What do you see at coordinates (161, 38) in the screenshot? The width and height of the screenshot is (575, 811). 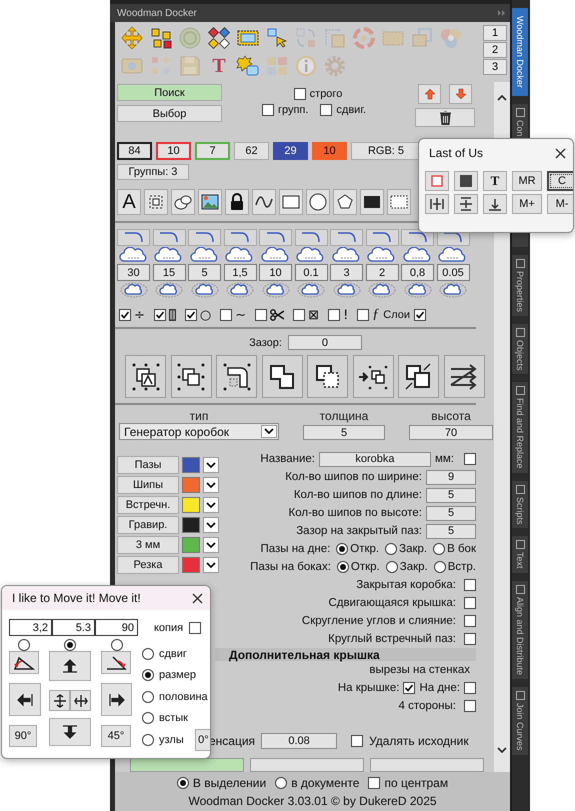 I see `nodes-icon` at bounding box center [161, 38].